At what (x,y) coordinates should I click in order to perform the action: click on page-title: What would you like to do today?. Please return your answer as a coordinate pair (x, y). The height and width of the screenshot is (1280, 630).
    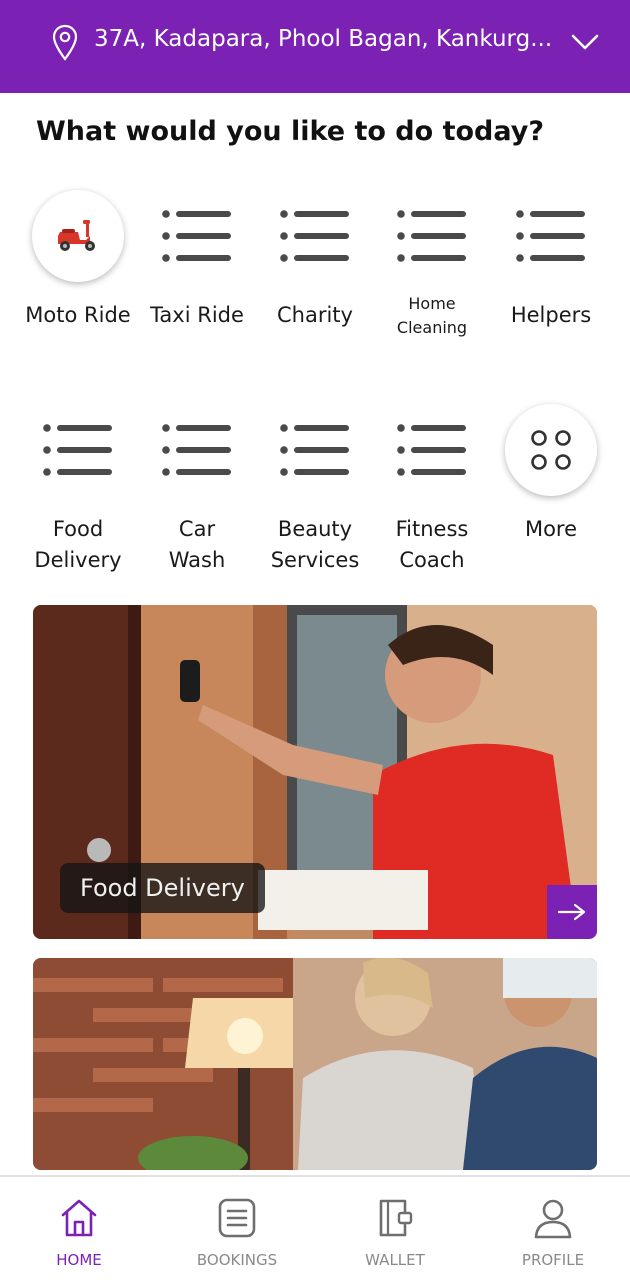
    Looking at the image, I should click on (290, 131).